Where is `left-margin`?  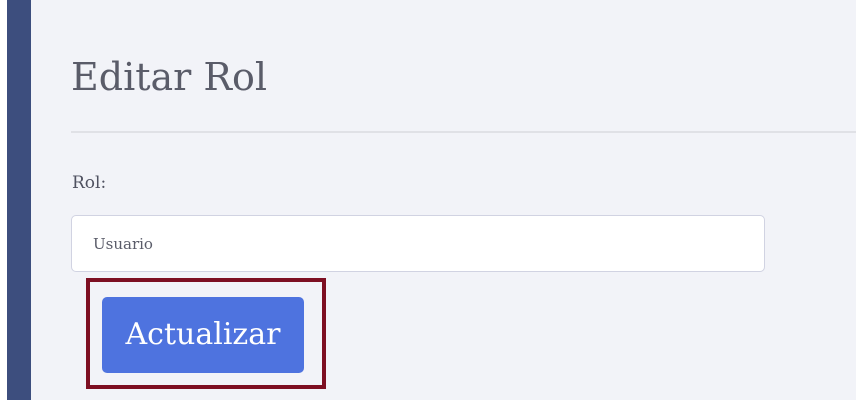
left-margin is located at coordinates (3, 200).